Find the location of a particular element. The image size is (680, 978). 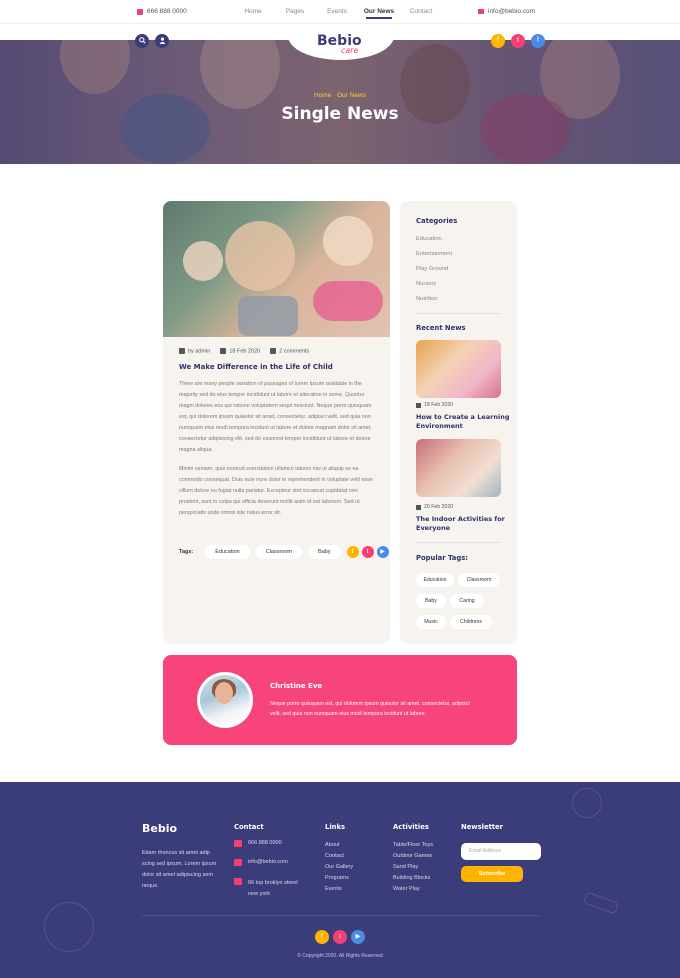

tag-baby: Baby is located at coordinates (324, 552).